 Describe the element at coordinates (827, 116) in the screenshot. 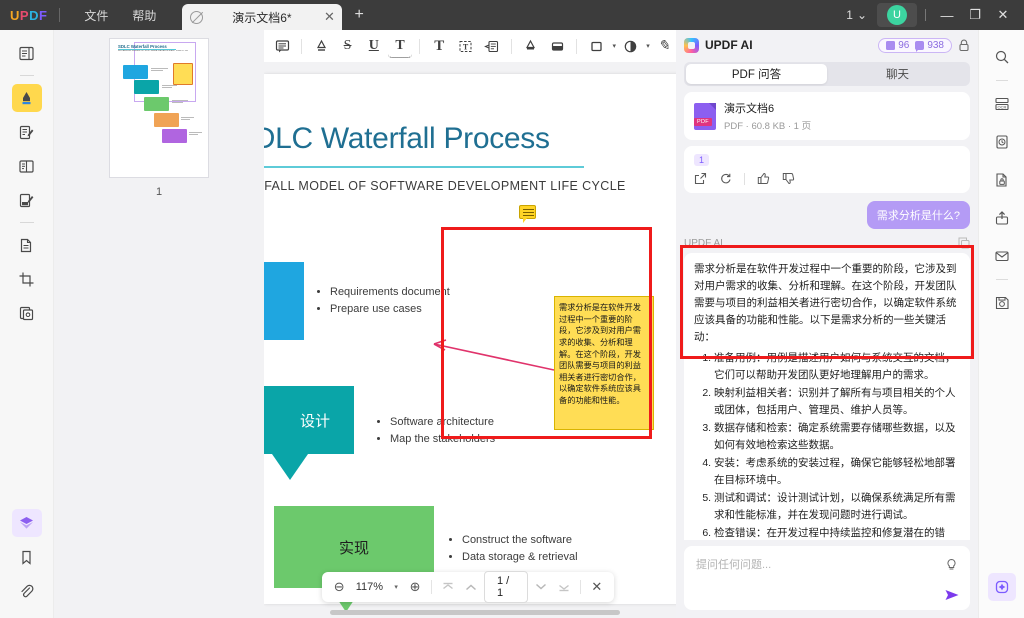

I see `attached-file-card: PDF 演示文档6 PDF · 60.8 KB · 1 页` at that location.